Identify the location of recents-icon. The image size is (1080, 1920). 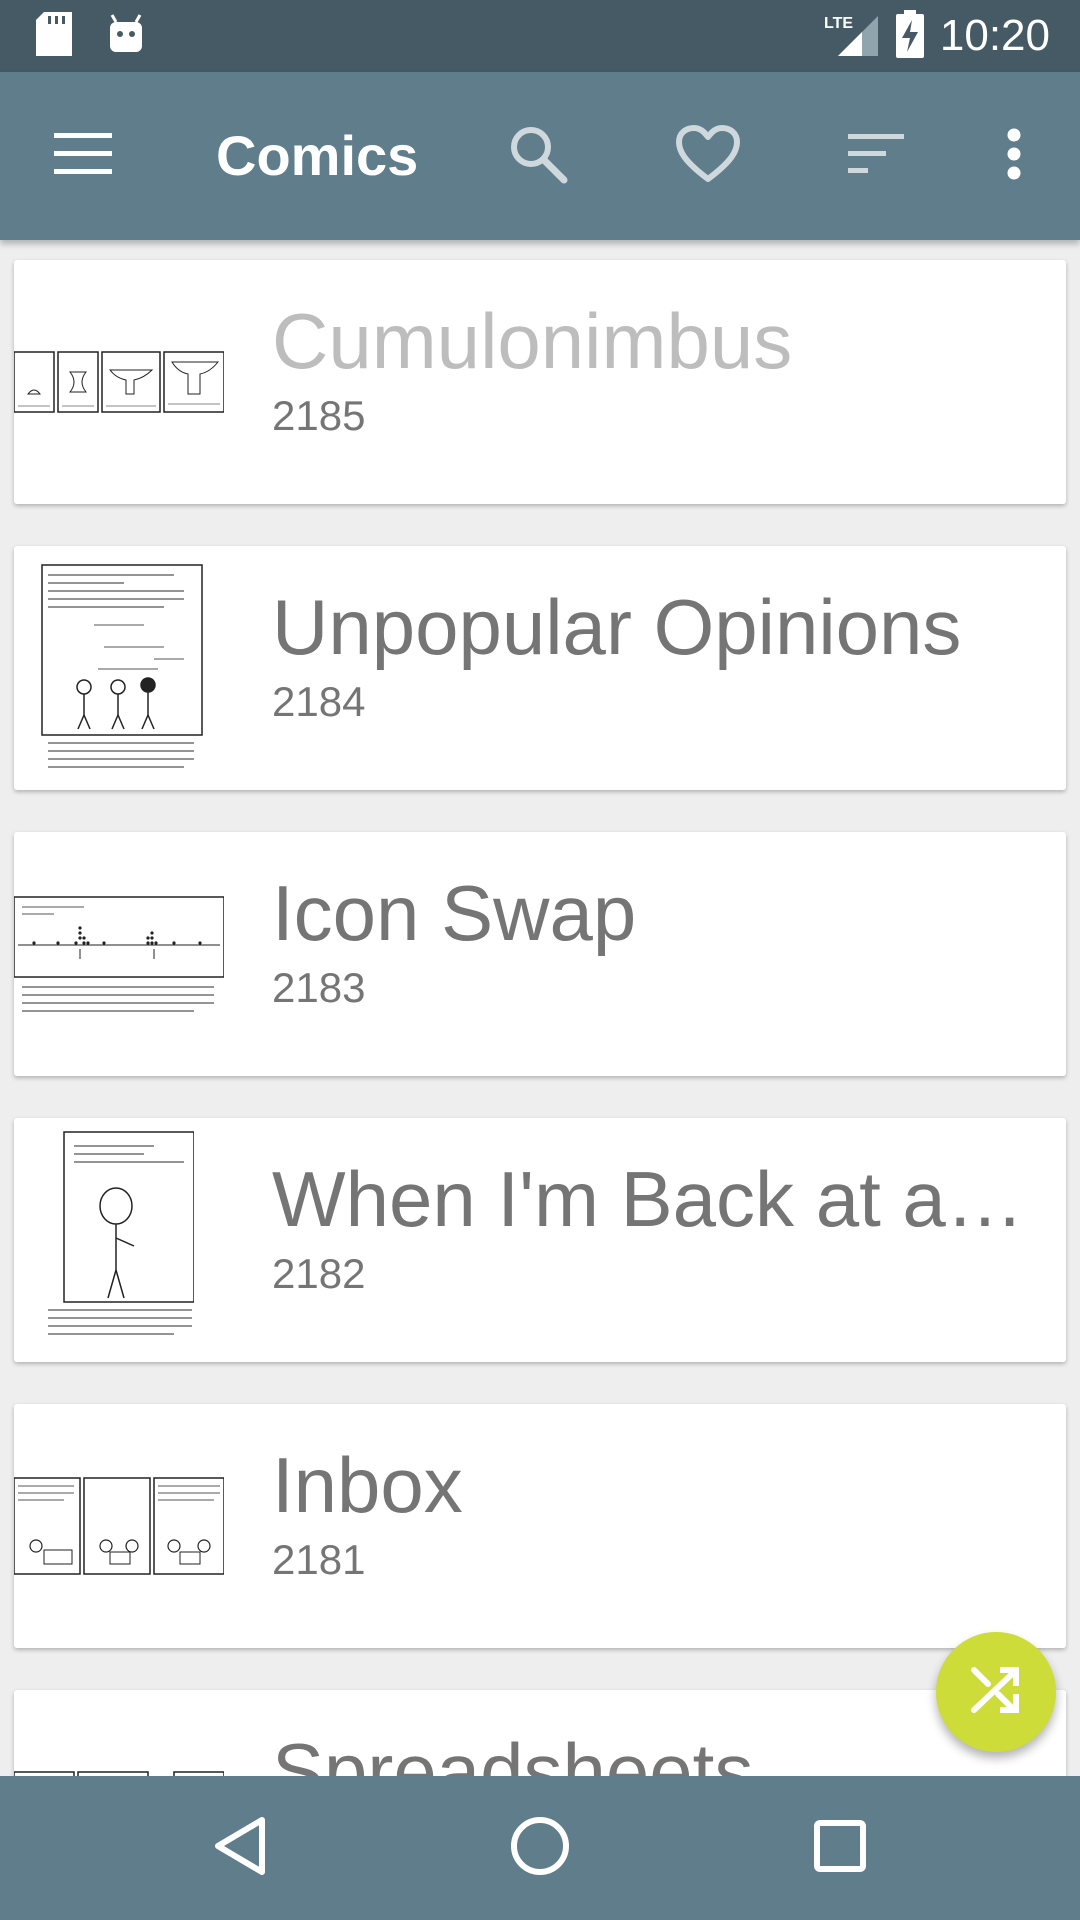
(840, 1848).